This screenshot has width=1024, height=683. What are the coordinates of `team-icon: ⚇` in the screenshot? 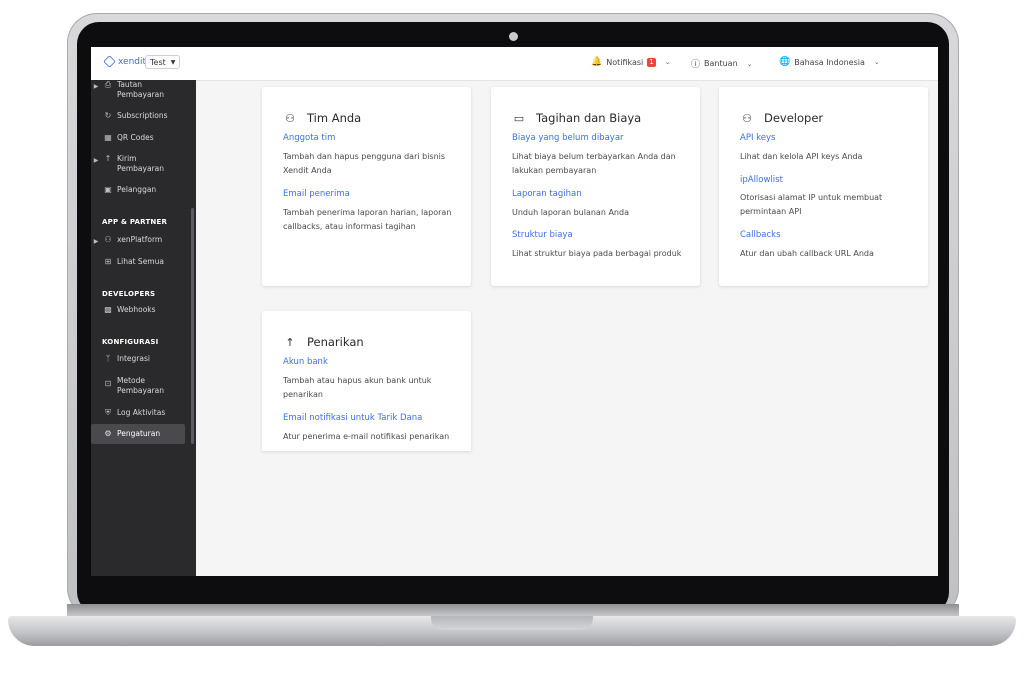 It's located at (290, 118).